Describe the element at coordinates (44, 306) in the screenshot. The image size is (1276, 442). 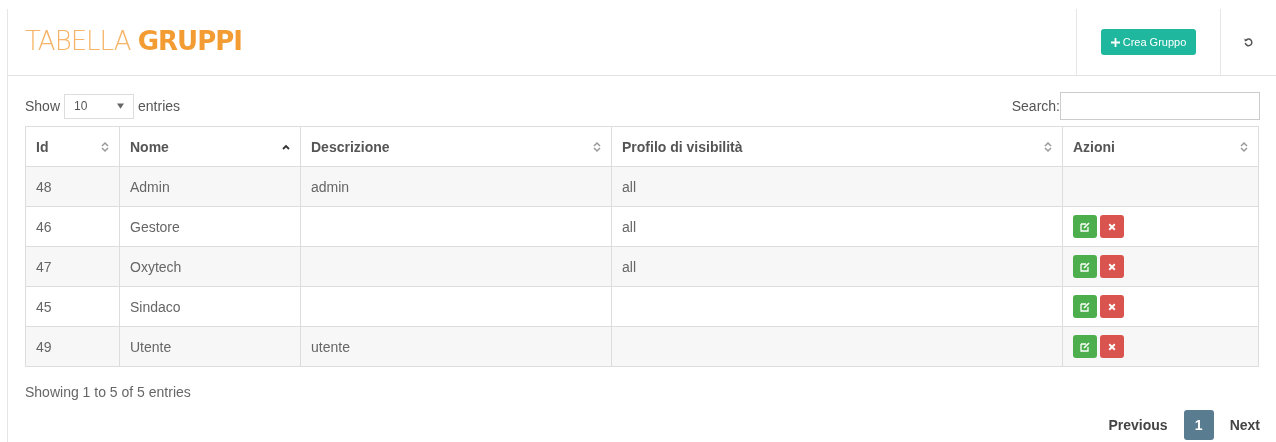
I see `table-cell: 45` at that location.